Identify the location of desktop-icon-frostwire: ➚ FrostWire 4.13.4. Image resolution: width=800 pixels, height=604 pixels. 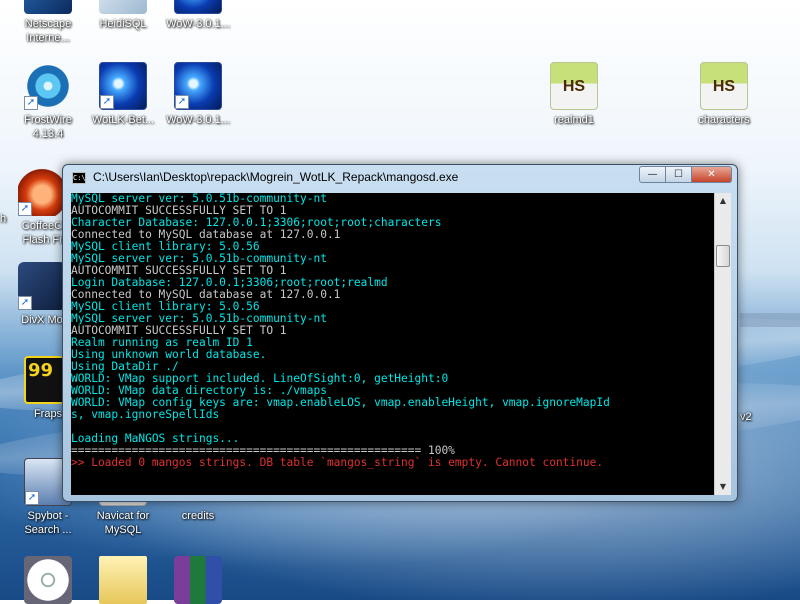
(48, 101).